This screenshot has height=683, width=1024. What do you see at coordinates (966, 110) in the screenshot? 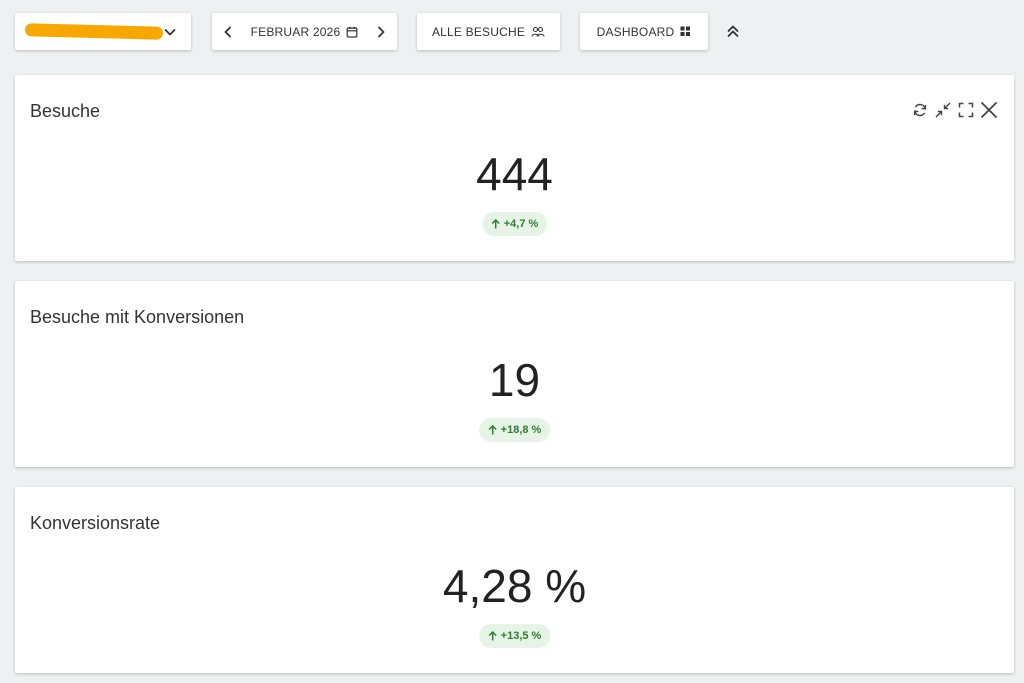
I see `fullscreen-icon` at bounding box center [966, 110].